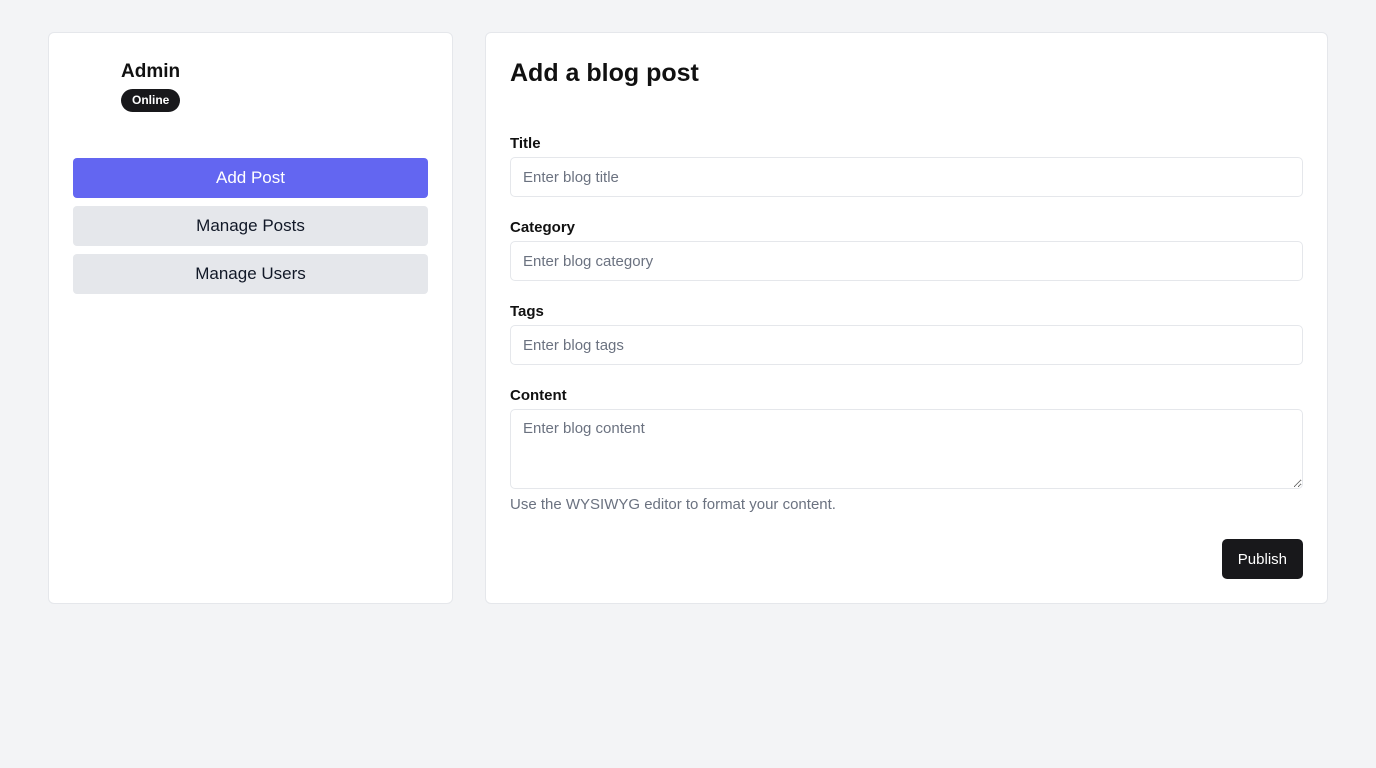  What do you see at coordinates (250, 178) in the screenshot?
I see `add-post-button: Add Post` at bounding box center [250, 178].